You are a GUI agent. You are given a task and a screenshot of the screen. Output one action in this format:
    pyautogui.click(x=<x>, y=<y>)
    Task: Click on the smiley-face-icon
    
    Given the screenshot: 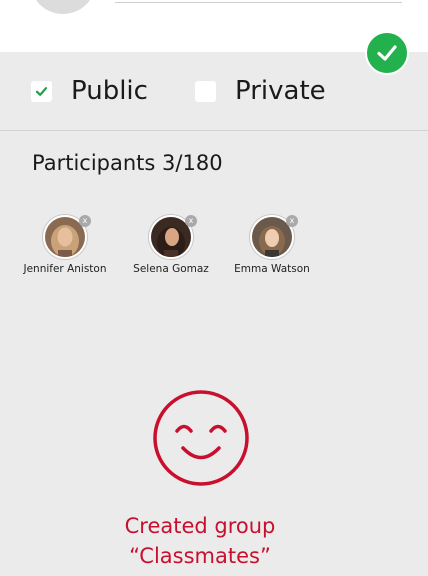 What is the action you would take?
    pyautogui.click(x=201, y=438)
    